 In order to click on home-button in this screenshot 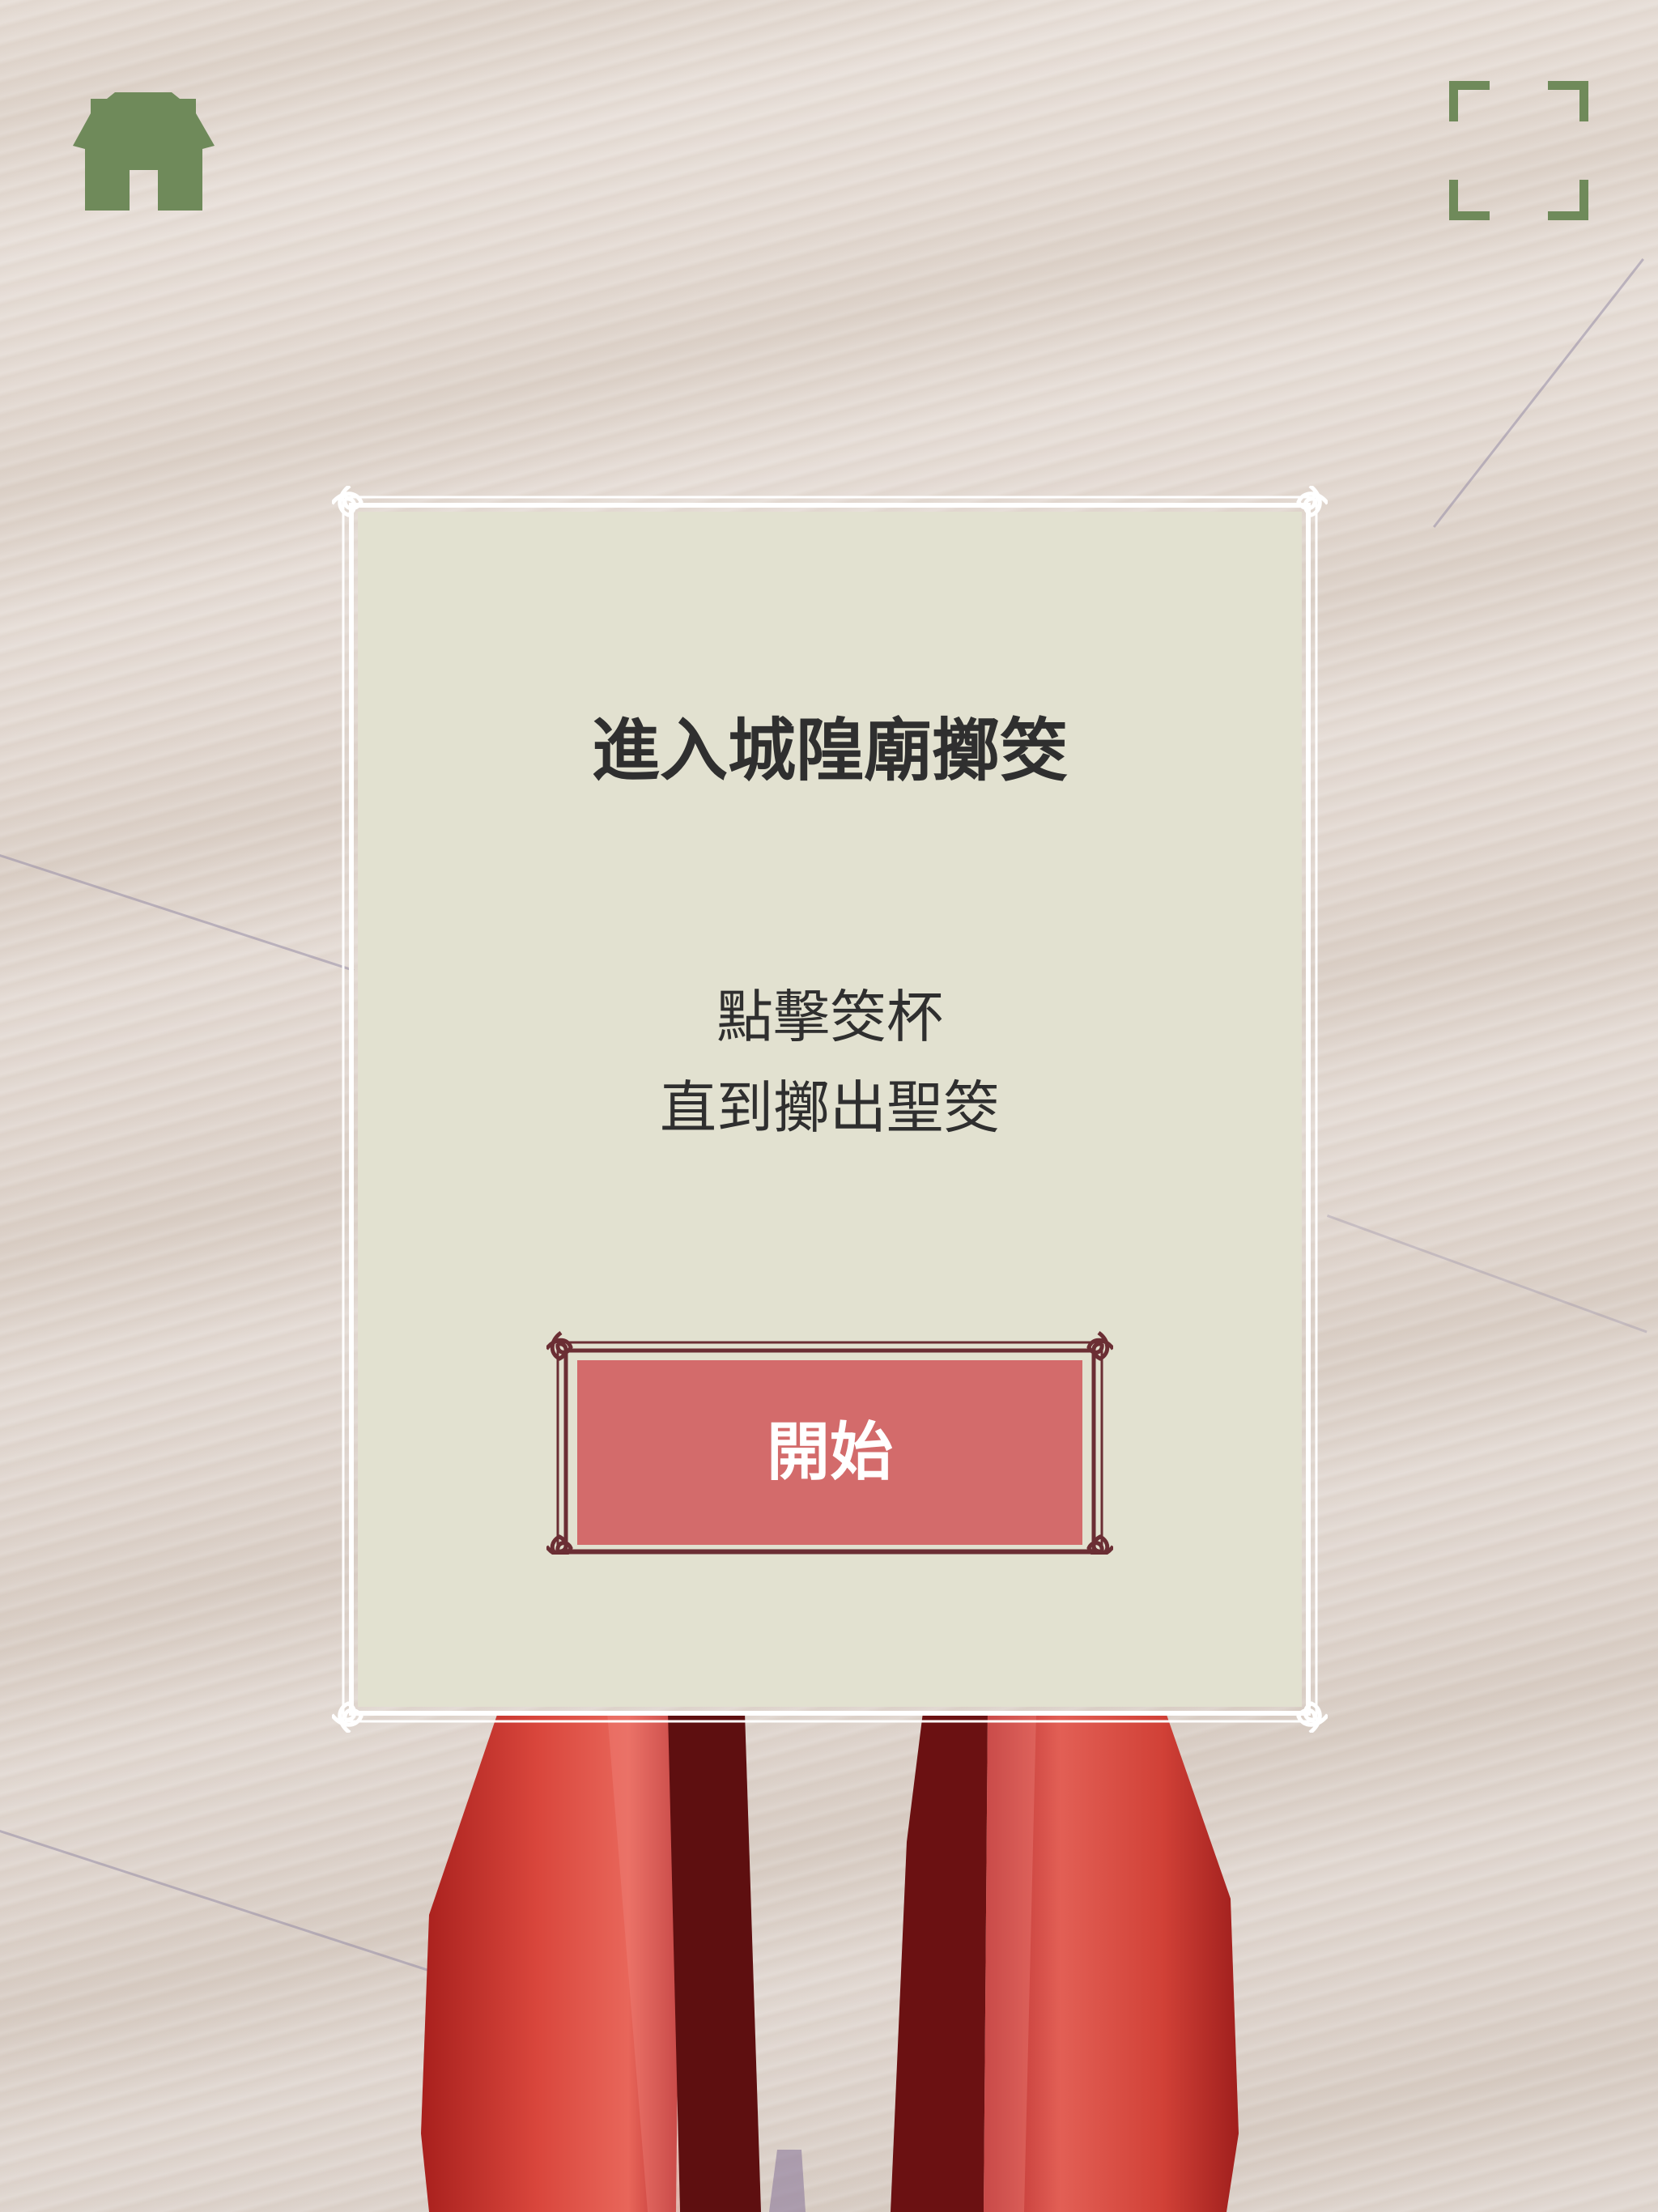, I will do `click(144, 150)`.